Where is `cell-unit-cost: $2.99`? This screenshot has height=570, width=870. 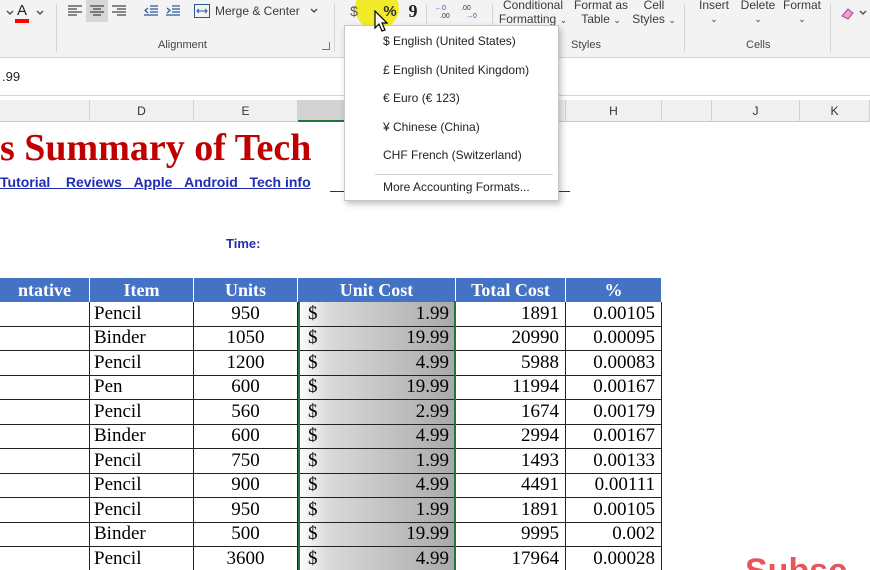
cell-unit-cost: $2.99 is located at coordinates (377, 412).